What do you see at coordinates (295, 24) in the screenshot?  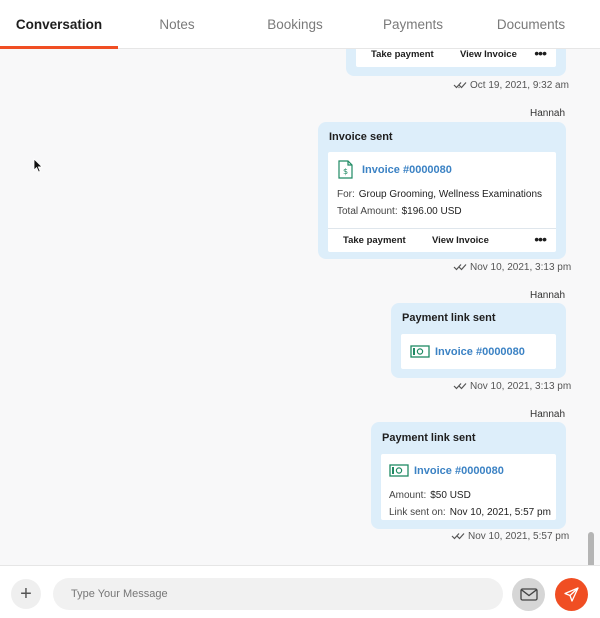 I see `tab-bookings: Bookings` at bounding box center [295, 24].